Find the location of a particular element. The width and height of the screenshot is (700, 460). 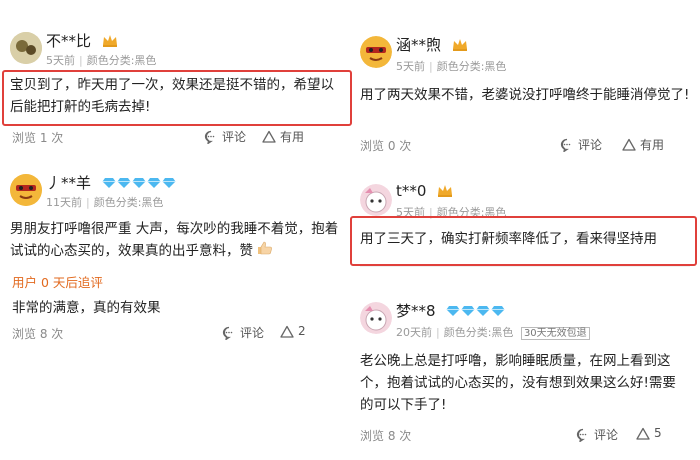

username: t**0 is located at coordinates (424, 191).